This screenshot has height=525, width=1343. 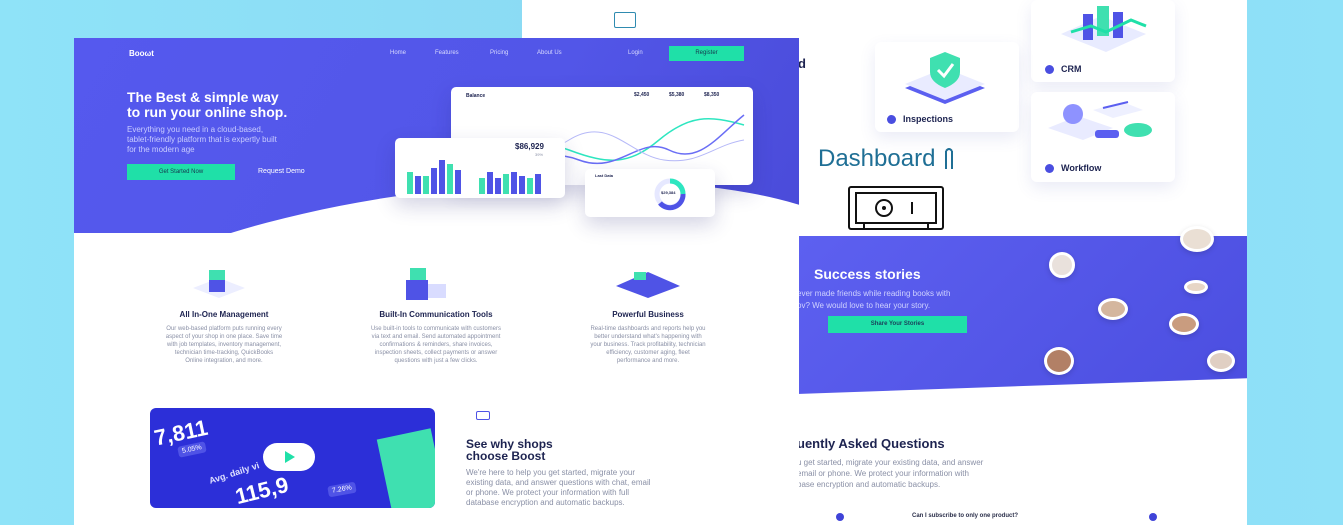 I want to click on video-number: 115,9, so click(x=261, y=489).